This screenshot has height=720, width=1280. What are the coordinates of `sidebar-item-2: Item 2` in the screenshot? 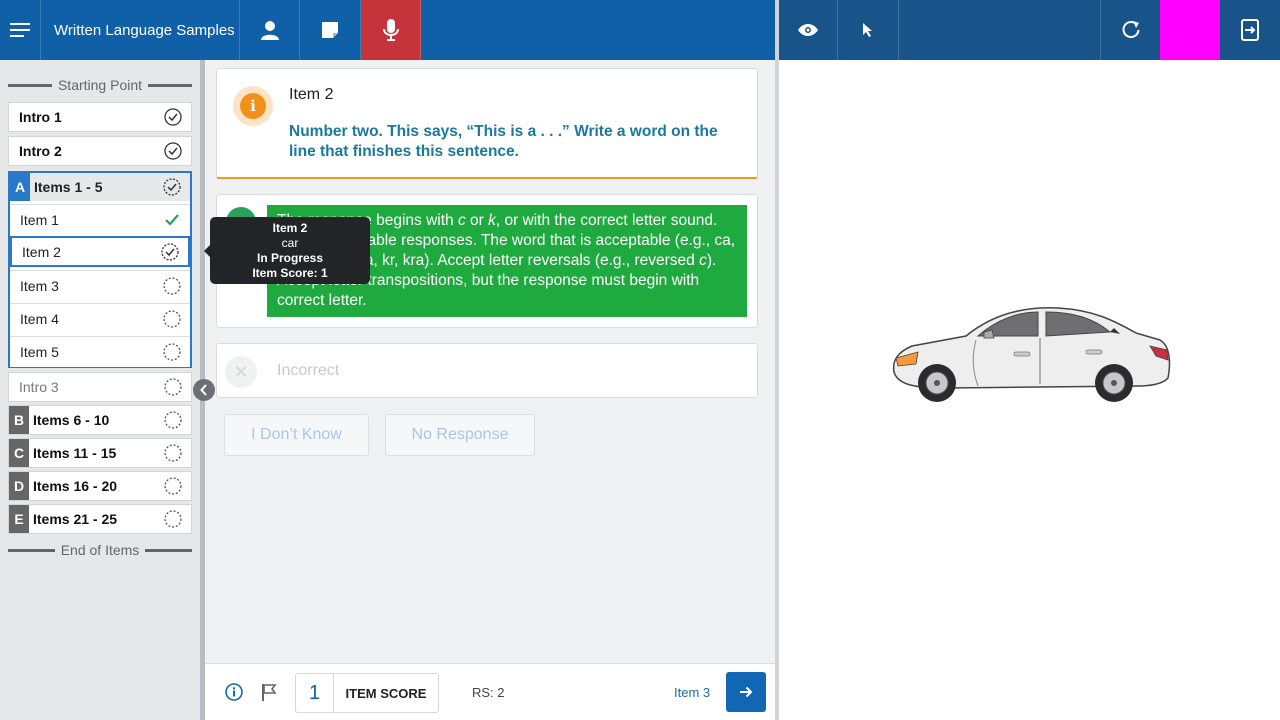 It's located at (100, 251).